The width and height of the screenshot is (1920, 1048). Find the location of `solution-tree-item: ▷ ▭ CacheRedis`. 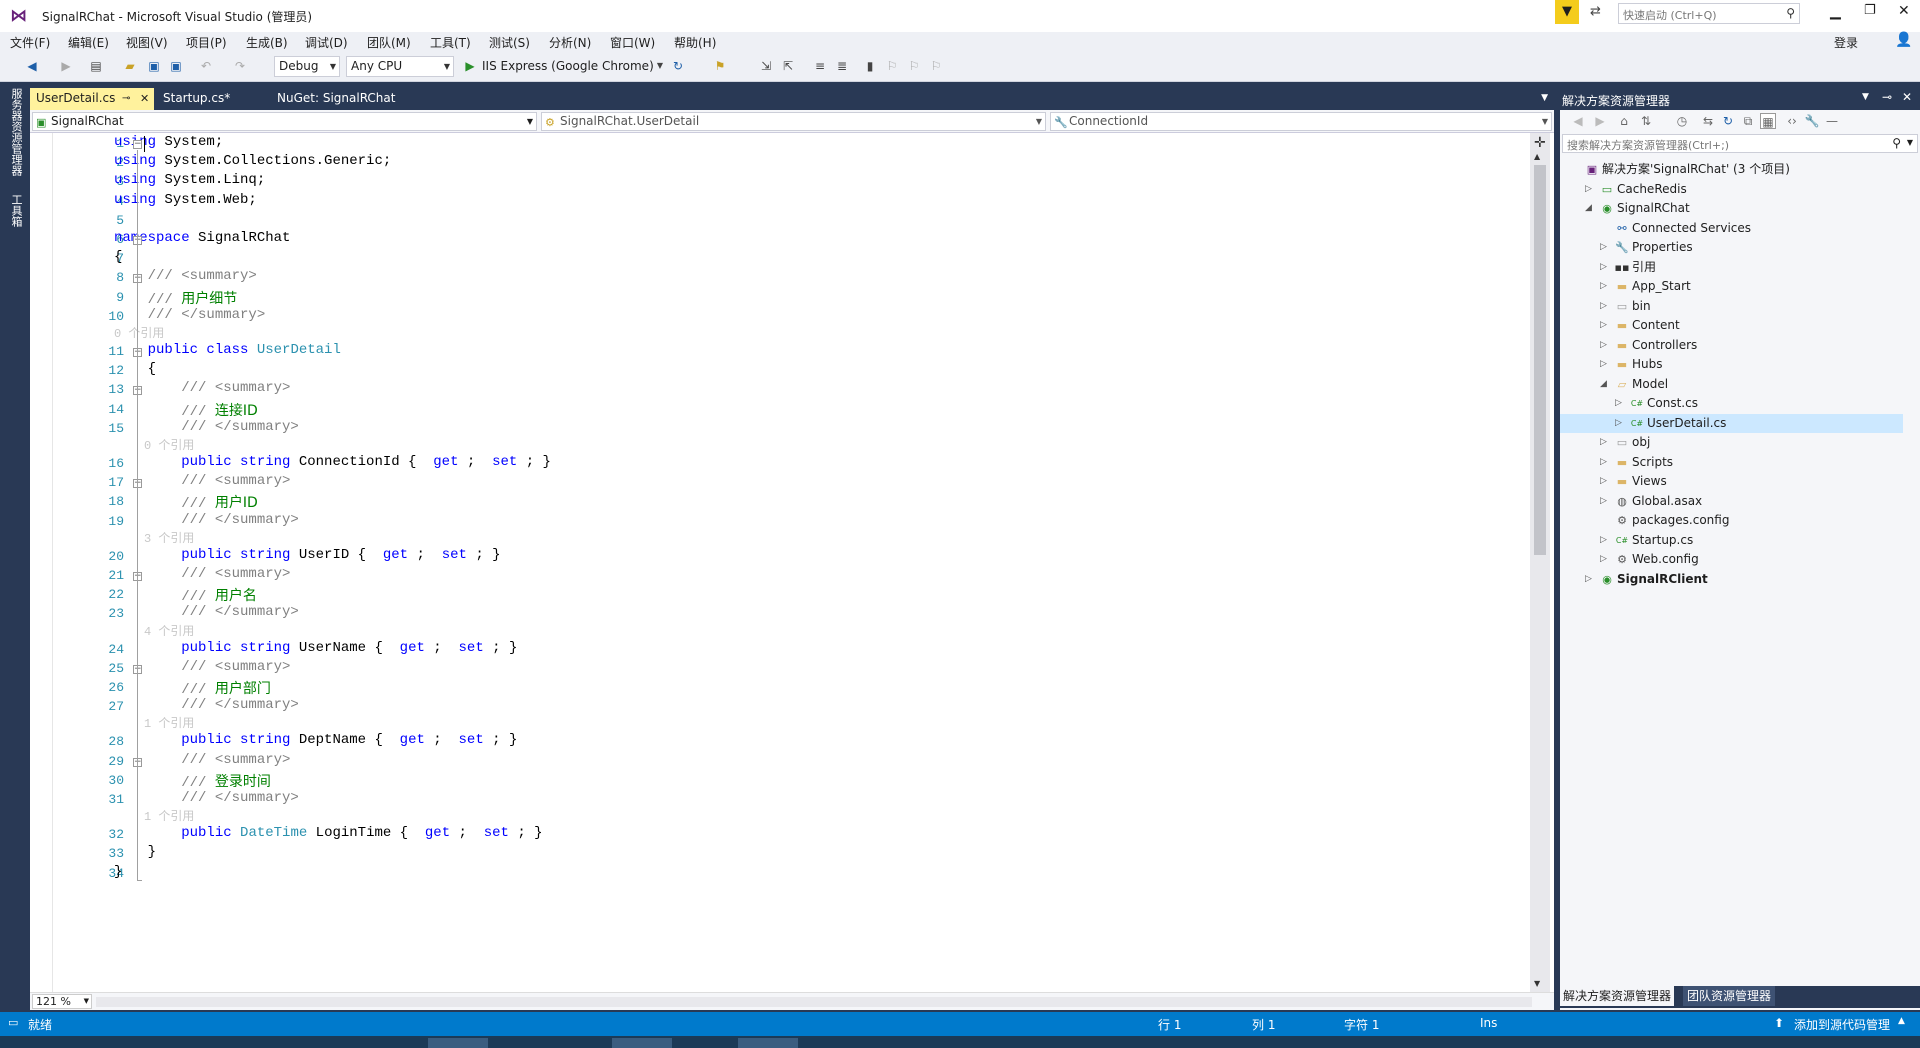

solution-tree-item: ▷ ▭ CacheRedis is located at coordinates (1731, 189).